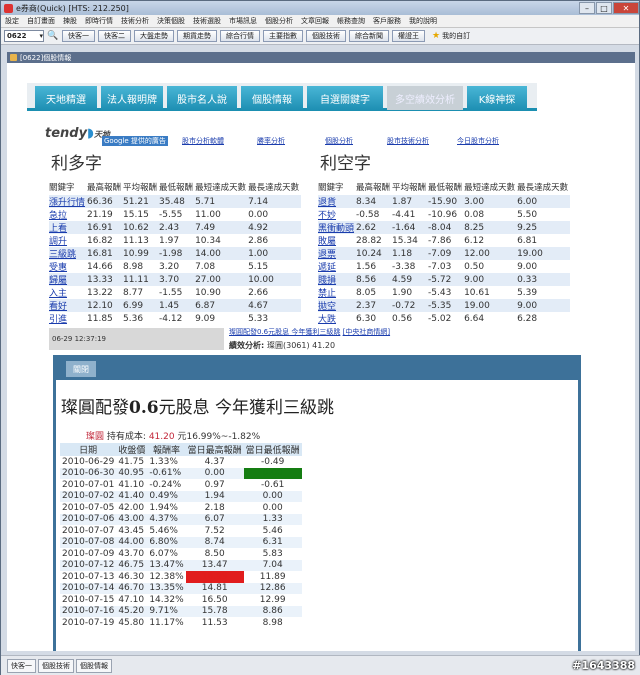  Describe the element at coordinates (272, 519) in the screenshot. I see `table-cell: 1.33` at that location.